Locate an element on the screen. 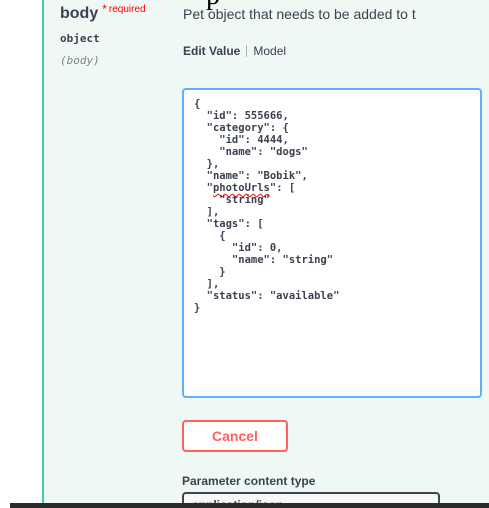 This screenshot has height=508, width=489. parameter-name: body * required is located at coordinates (103, 14).